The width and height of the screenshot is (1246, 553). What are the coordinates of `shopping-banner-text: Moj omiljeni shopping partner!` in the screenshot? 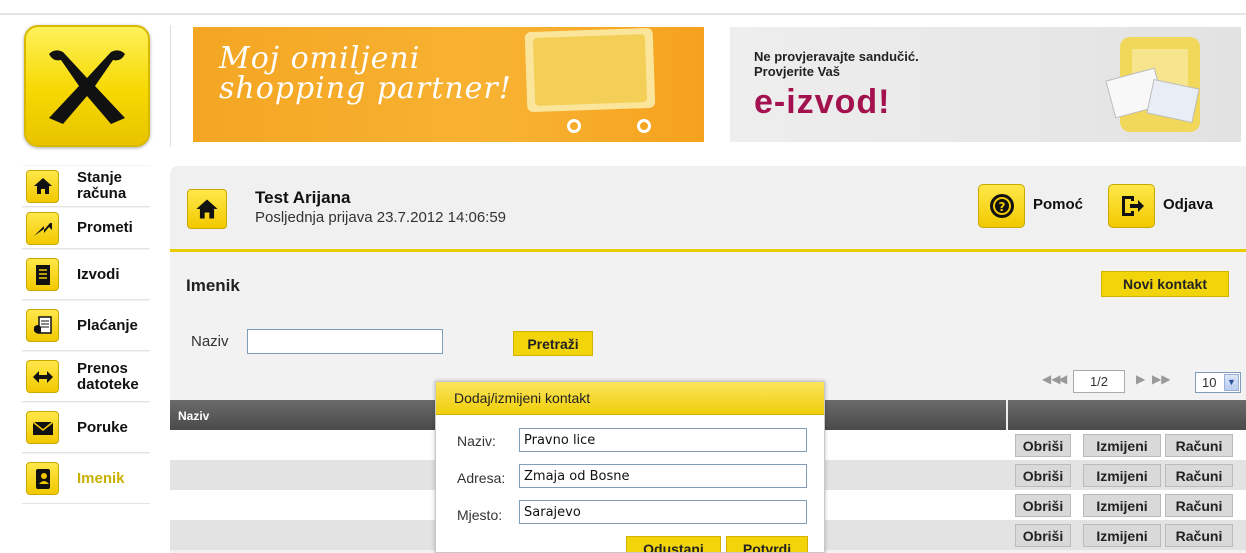 It's located at (365, 74).